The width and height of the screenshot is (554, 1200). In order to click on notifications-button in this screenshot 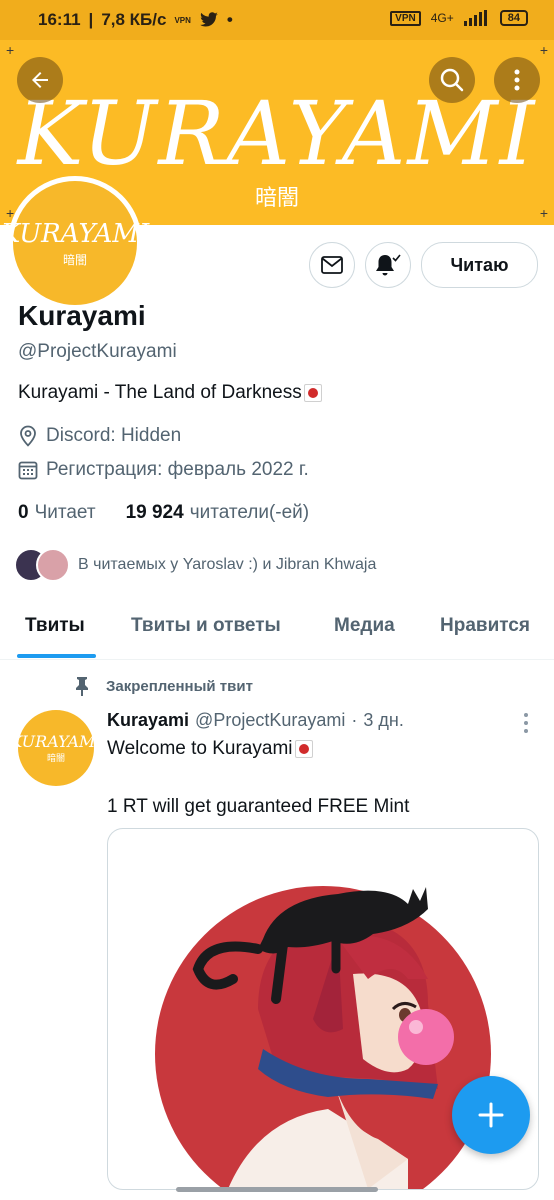, I will do `click(388, 265)`.